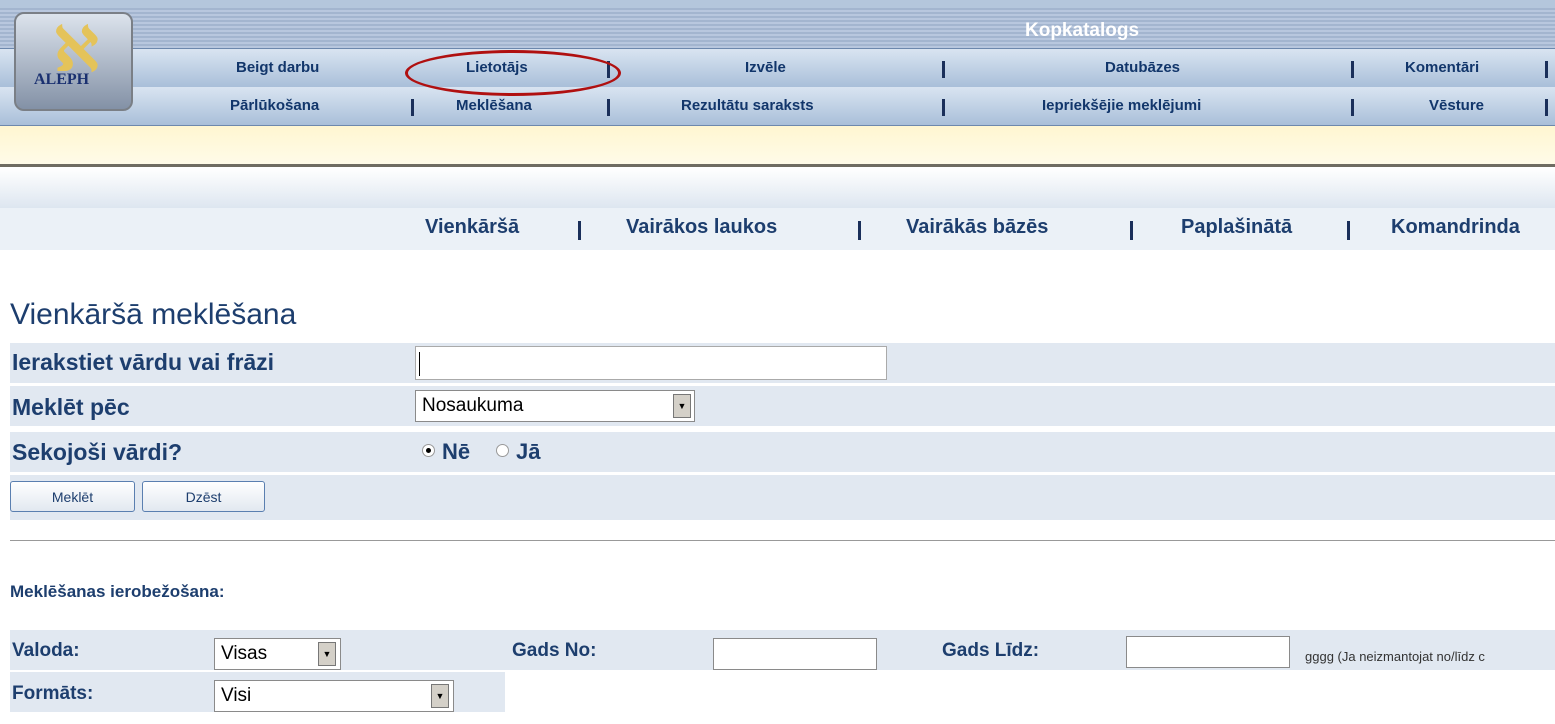 This screenshot has height=724, width=1555. What do you see at coordinates (991, 650) in the screenshot?
I see `year-to-label: Gads Līdz:` at bounding box center [991, 650].